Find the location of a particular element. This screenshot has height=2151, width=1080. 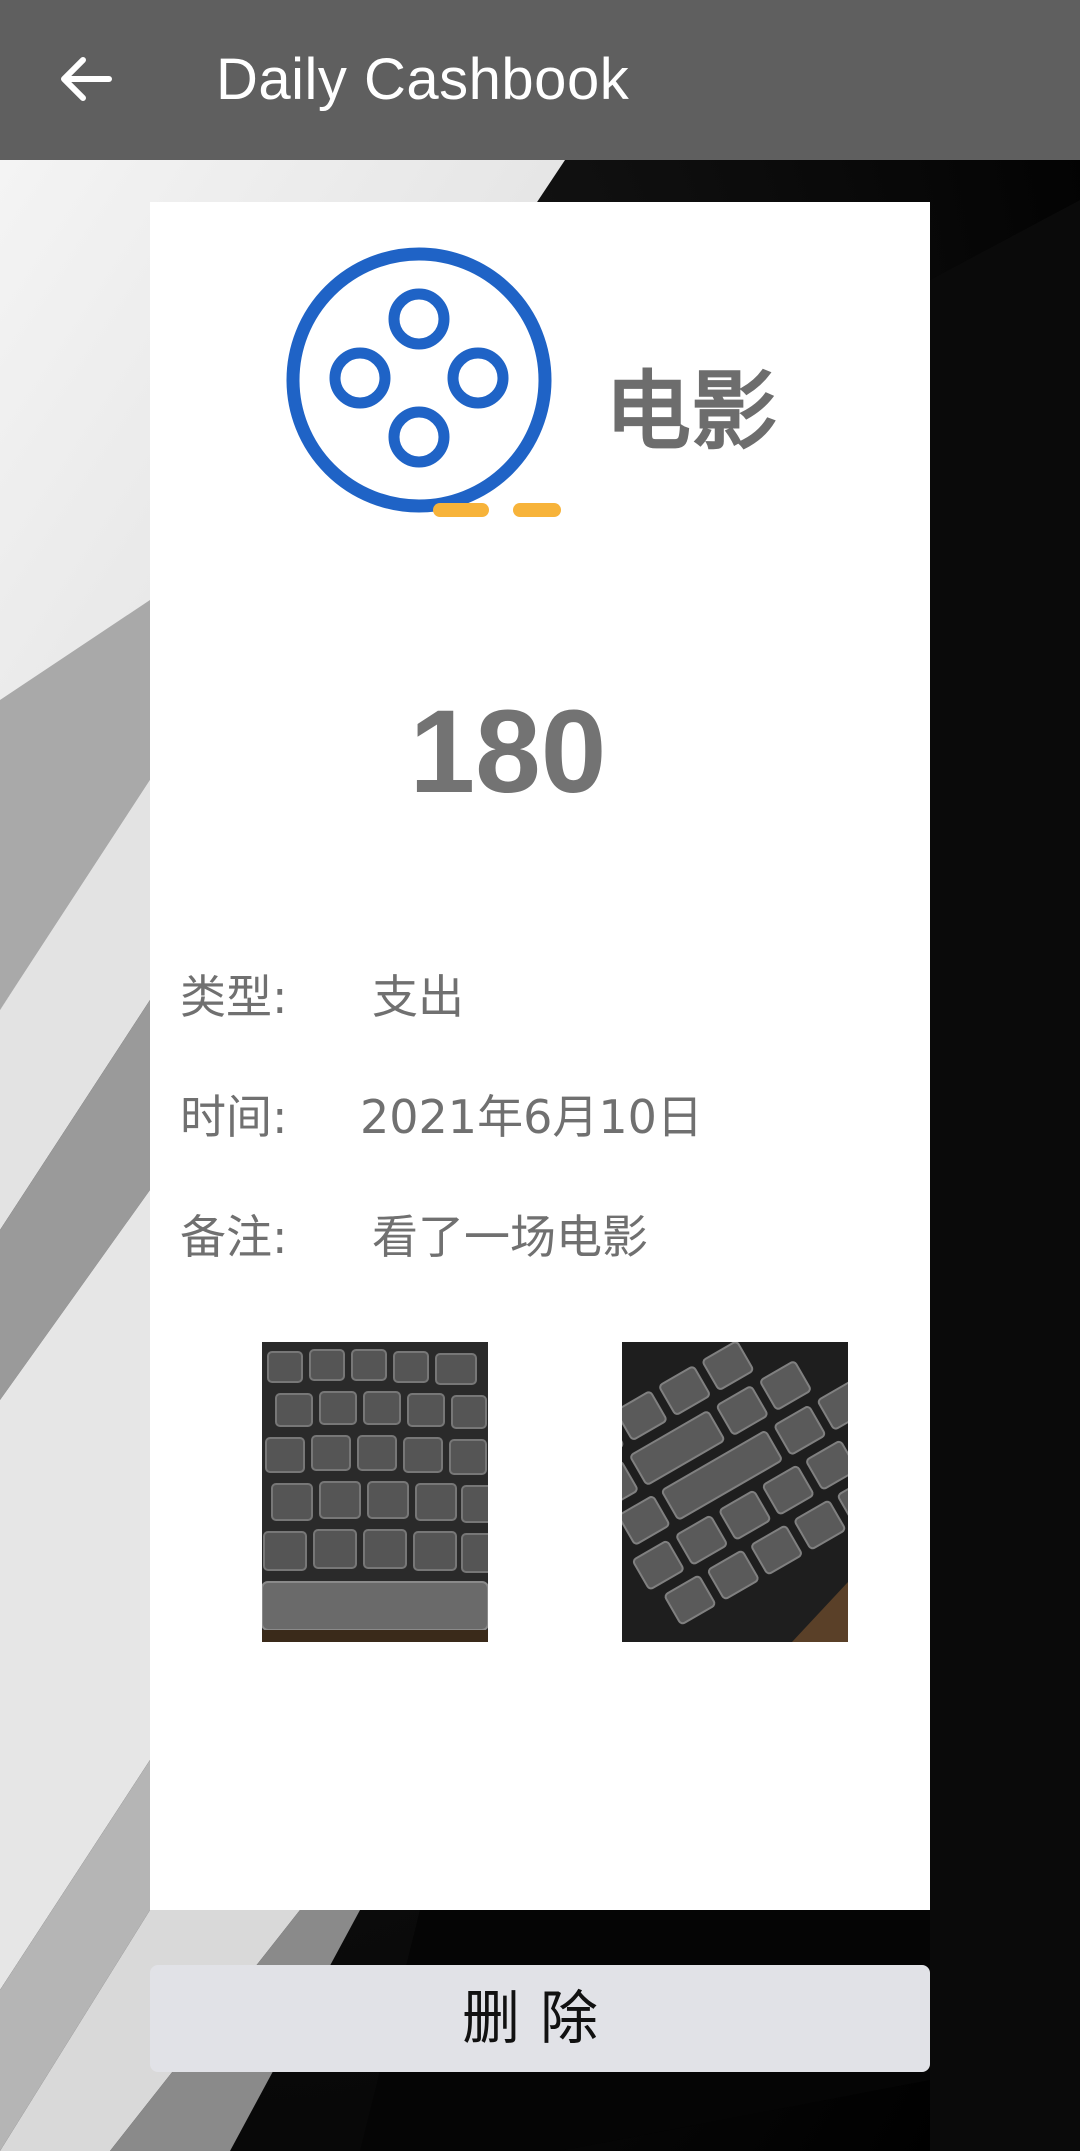

back-button is located at coordinates (85, 79).